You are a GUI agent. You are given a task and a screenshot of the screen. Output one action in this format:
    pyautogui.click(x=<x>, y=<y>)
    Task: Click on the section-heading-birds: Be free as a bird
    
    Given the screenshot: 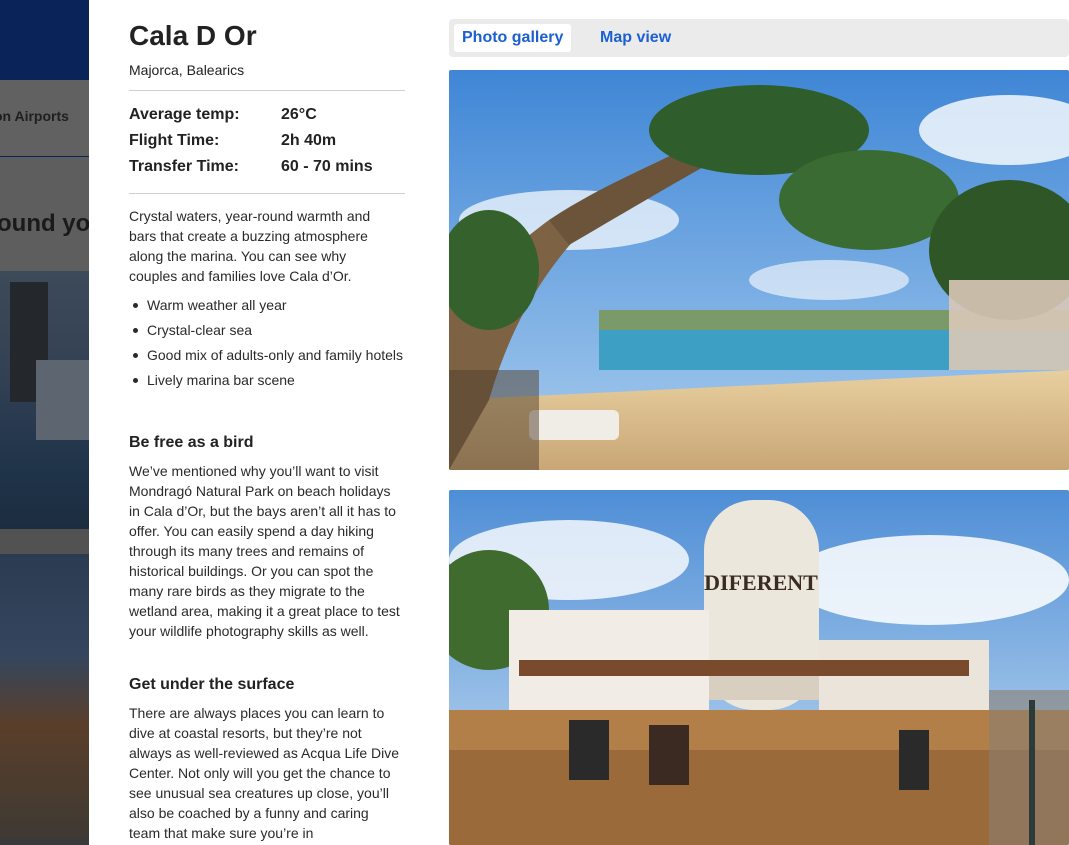 What is the action you would take?
    pyautogui.click(x=191, y=442)
    